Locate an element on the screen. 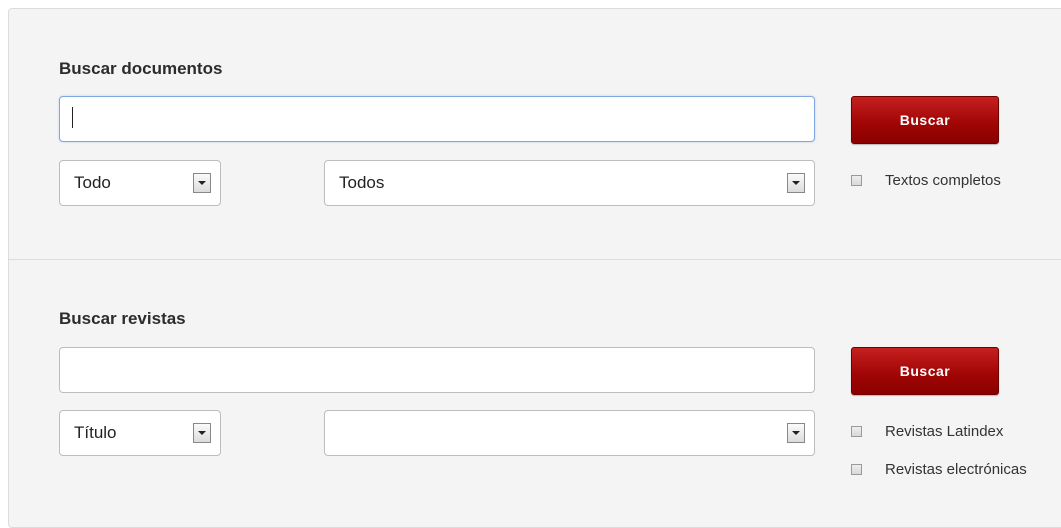 The height and width of the screenshot is (528, 1061). documents-scope-select: Todos is located at coordinates (569, 183).